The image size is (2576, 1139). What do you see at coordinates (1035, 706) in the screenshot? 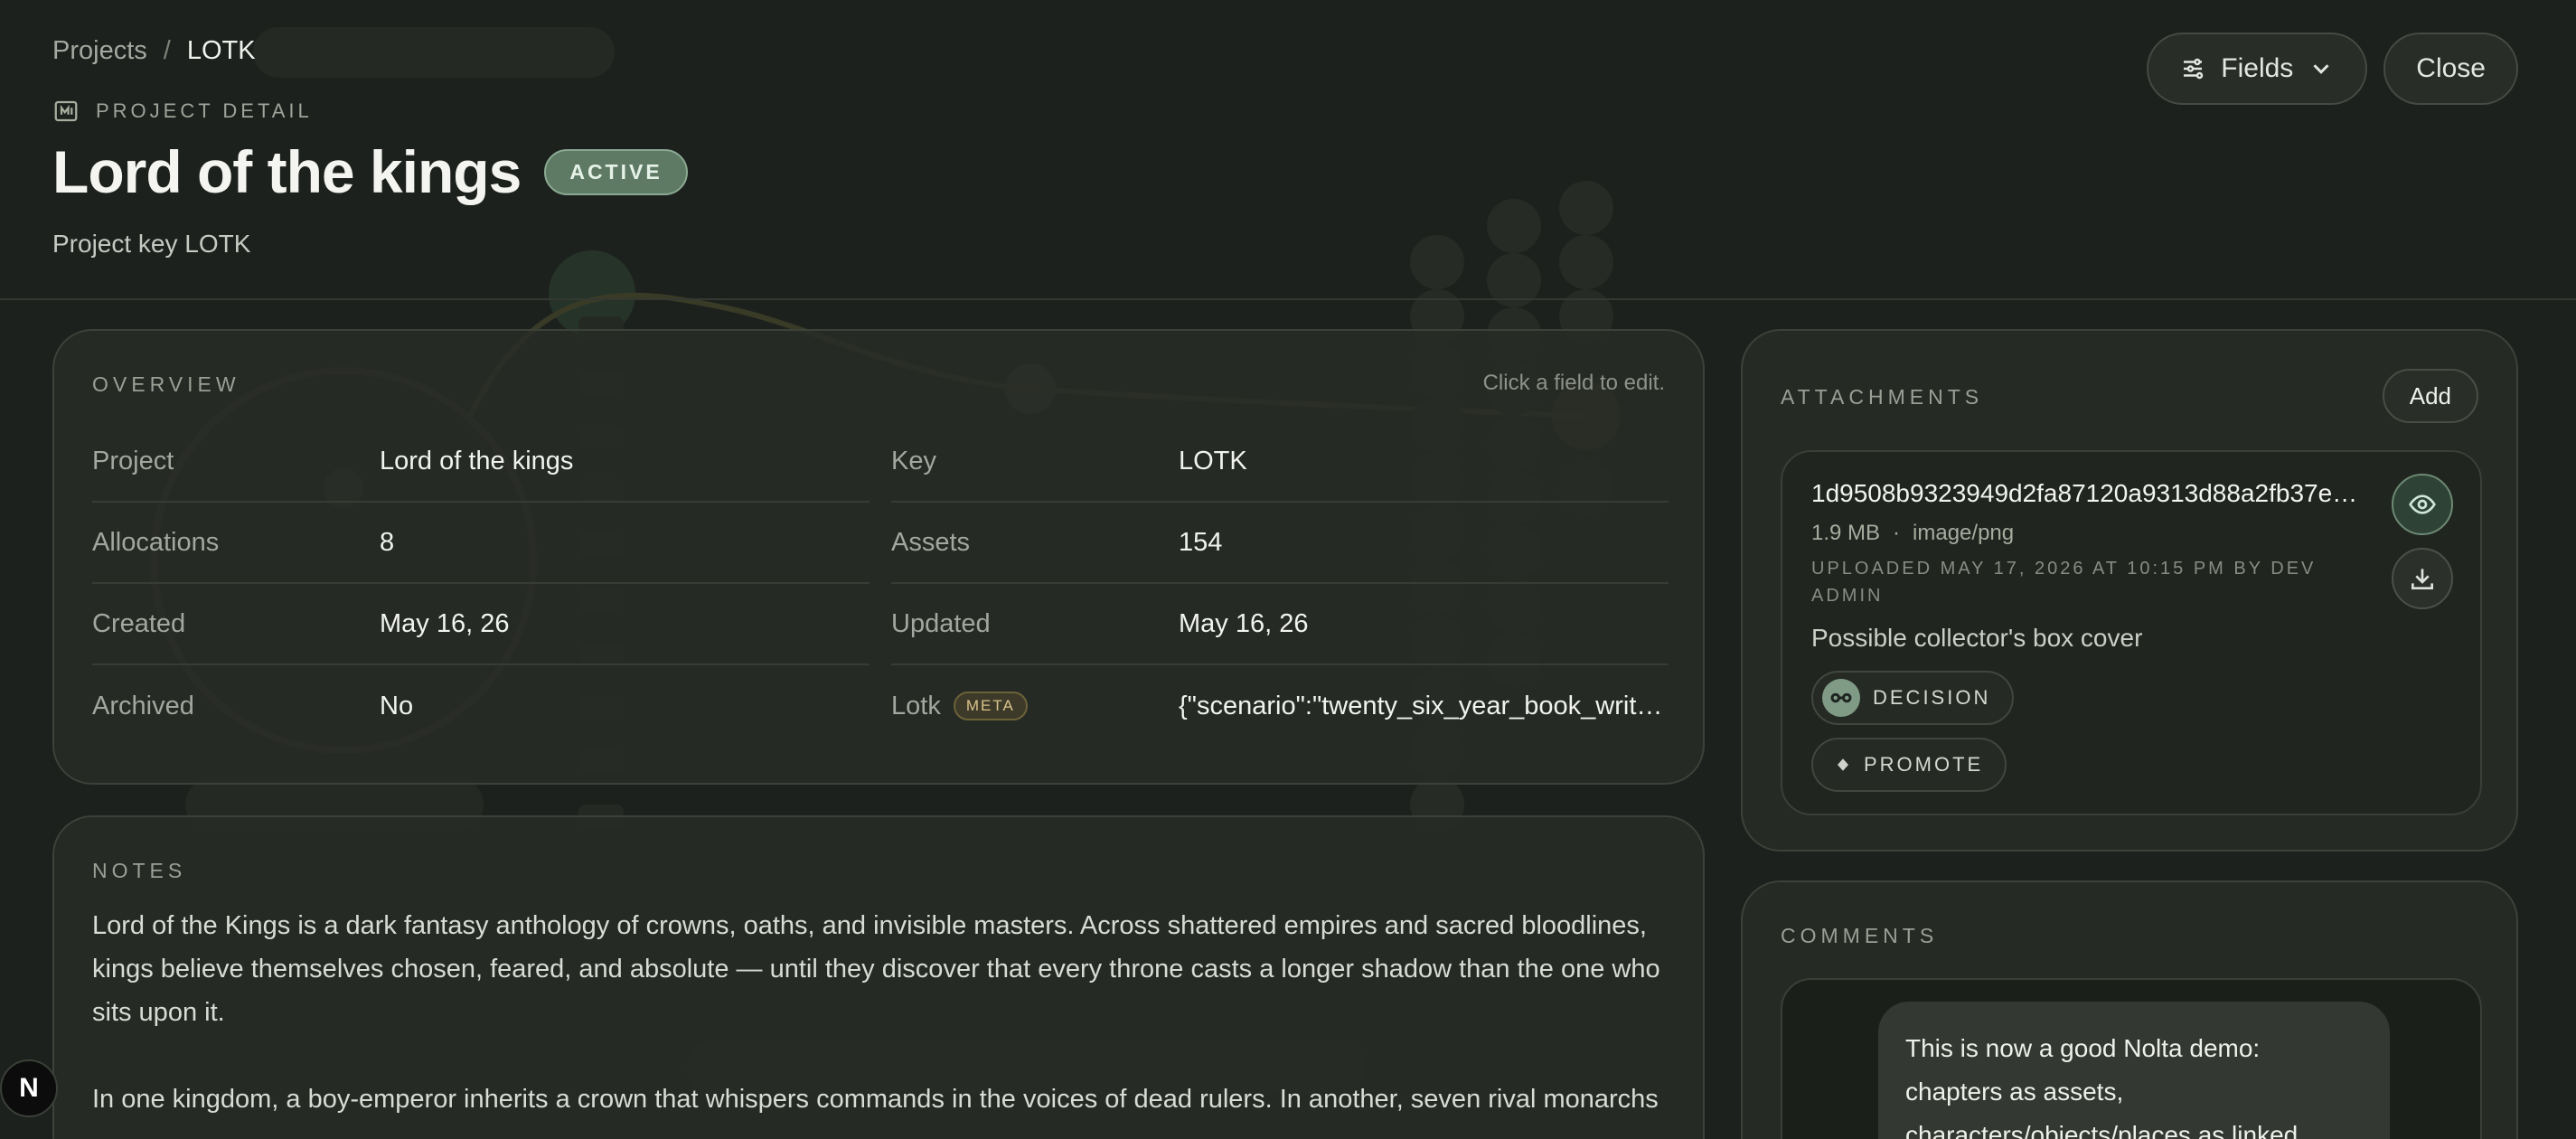
I see `field-label-wrap: Lotk META` at bounding box center [1035, 706].